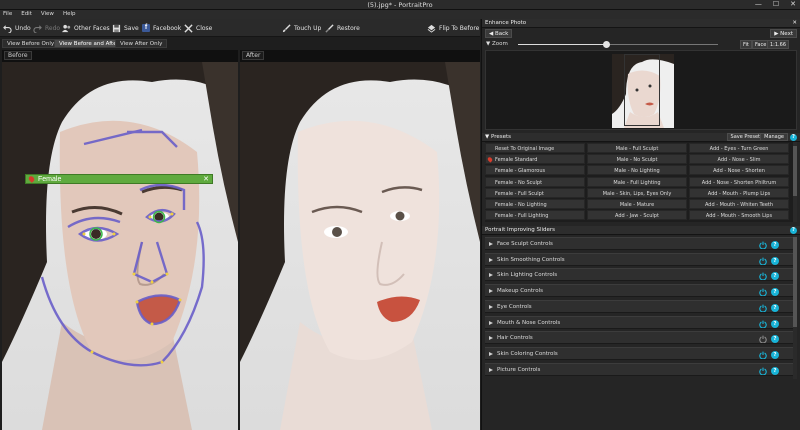 This screenshot has width=800, height=430. I want to click on preset-item: Male - No Lighting, so click(637, 170).